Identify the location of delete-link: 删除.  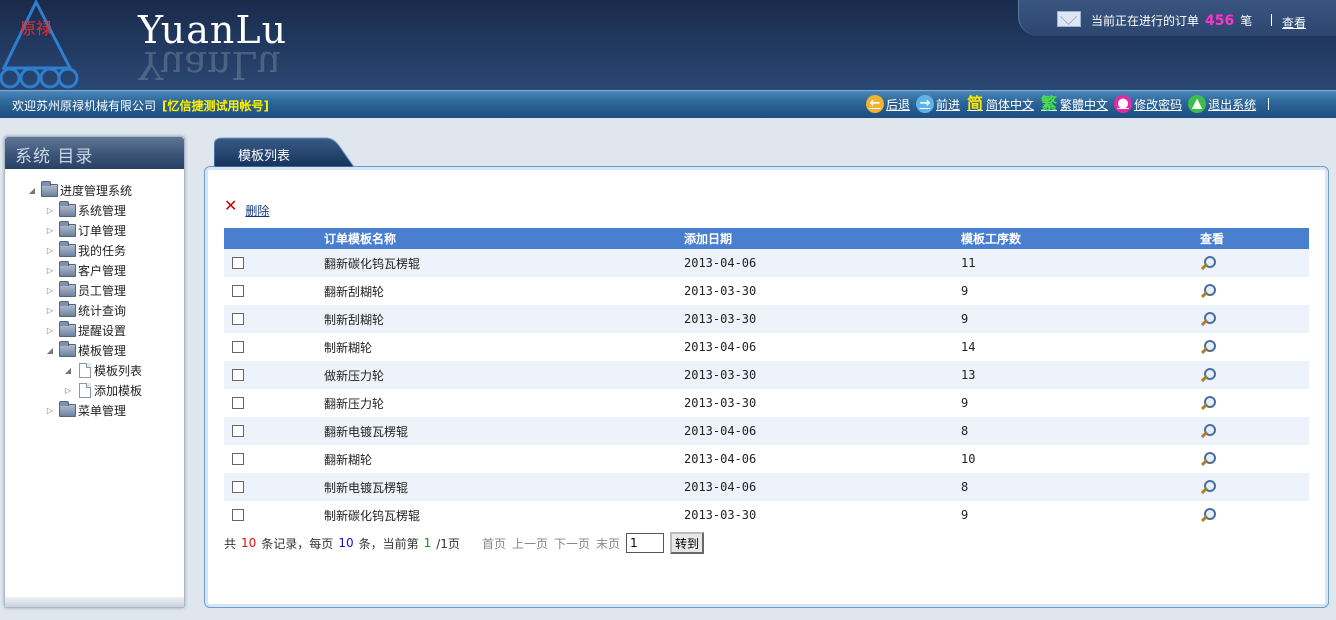
(257, 210).